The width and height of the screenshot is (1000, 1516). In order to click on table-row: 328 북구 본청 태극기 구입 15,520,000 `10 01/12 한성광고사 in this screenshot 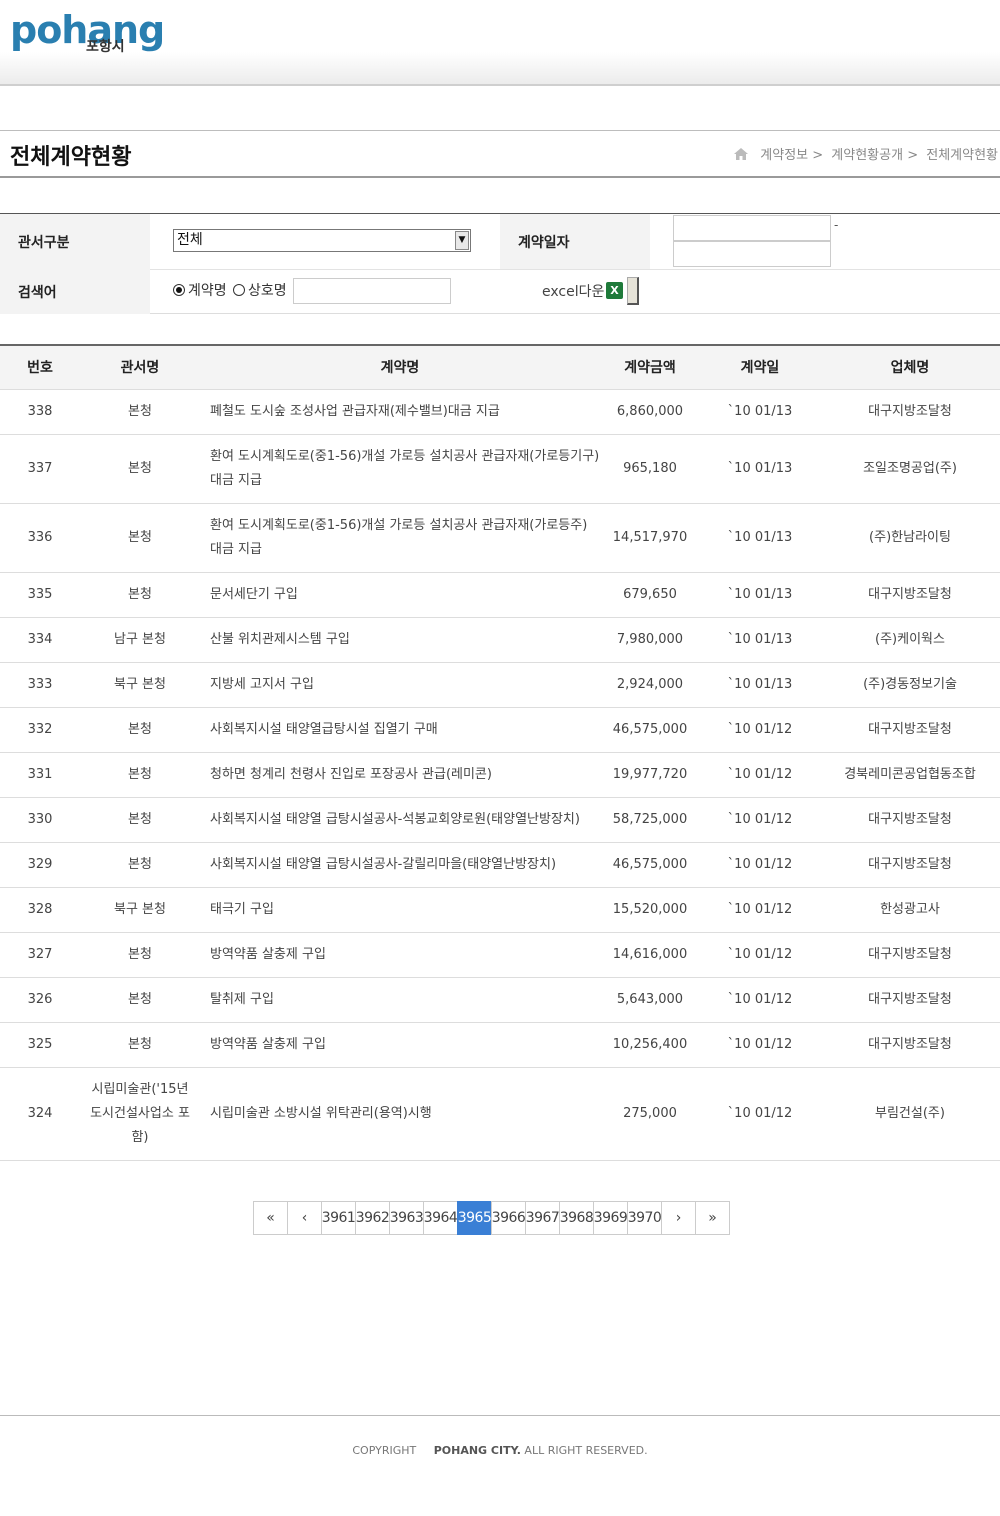, I will do `click(500, 910)`.